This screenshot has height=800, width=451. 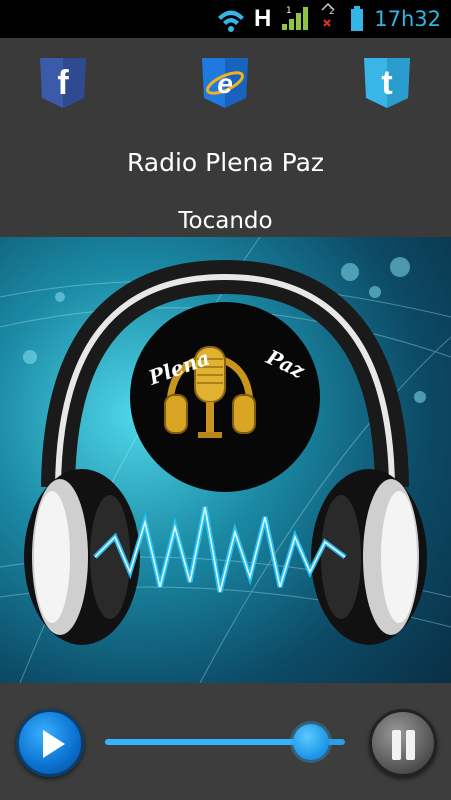 I want to click on network-type-label: H, so click(x=263, y=18).